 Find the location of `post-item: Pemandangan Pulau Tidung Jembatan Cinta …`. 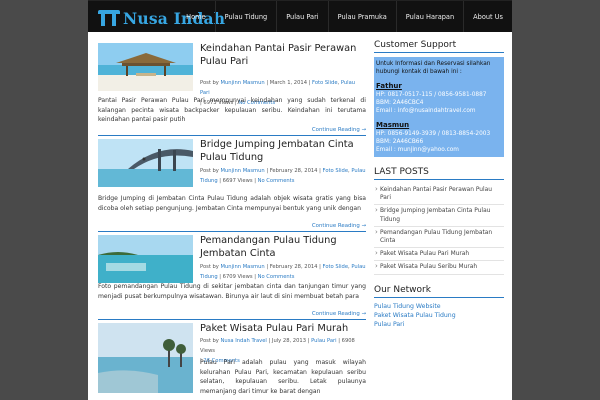

post-item: Pemandangan Pulau Tidung Jembatan Cinta … is located at coordinates (232, 282).